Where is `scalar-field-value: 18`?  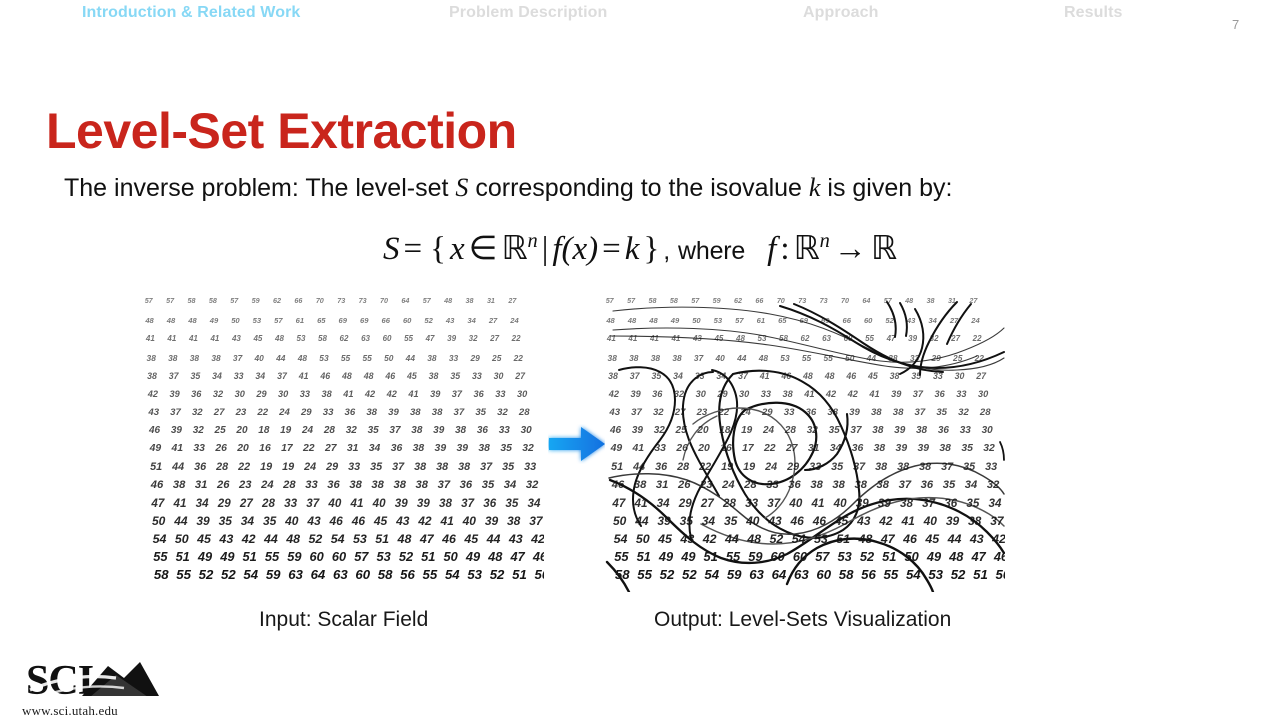
scalar-field-value: 18 is located at coordinates (725, 431).